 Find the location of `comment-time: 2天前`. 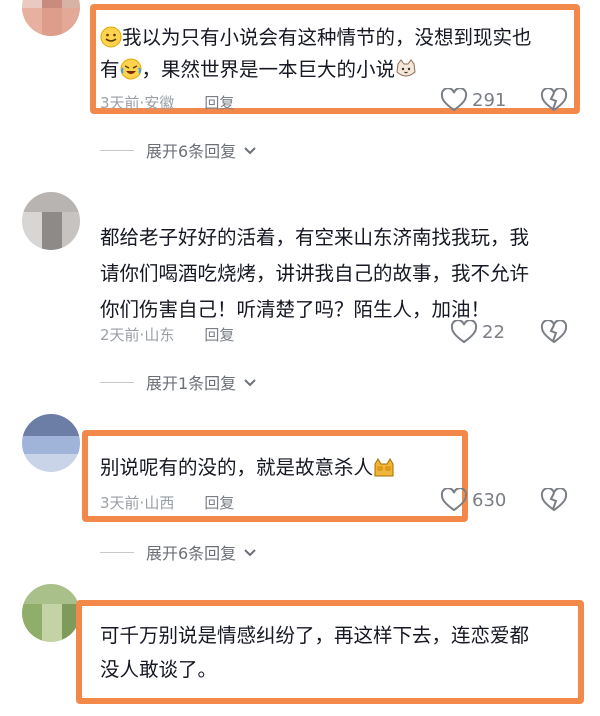

comment-time: 2天前 is located at coordinates (120, 335).